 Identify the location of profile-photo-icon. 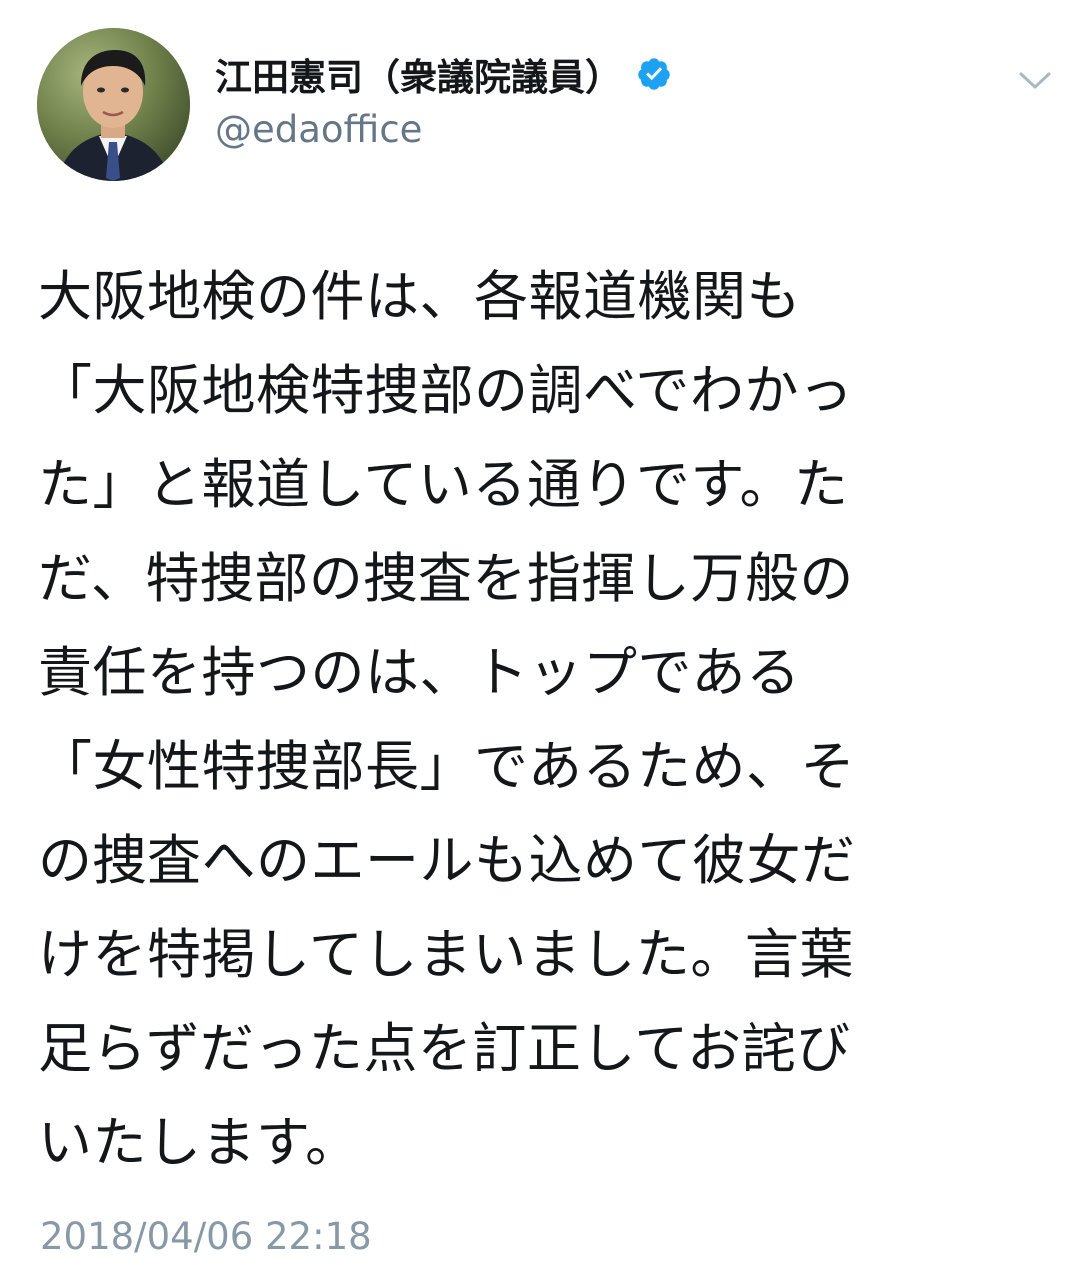
(113, 104).